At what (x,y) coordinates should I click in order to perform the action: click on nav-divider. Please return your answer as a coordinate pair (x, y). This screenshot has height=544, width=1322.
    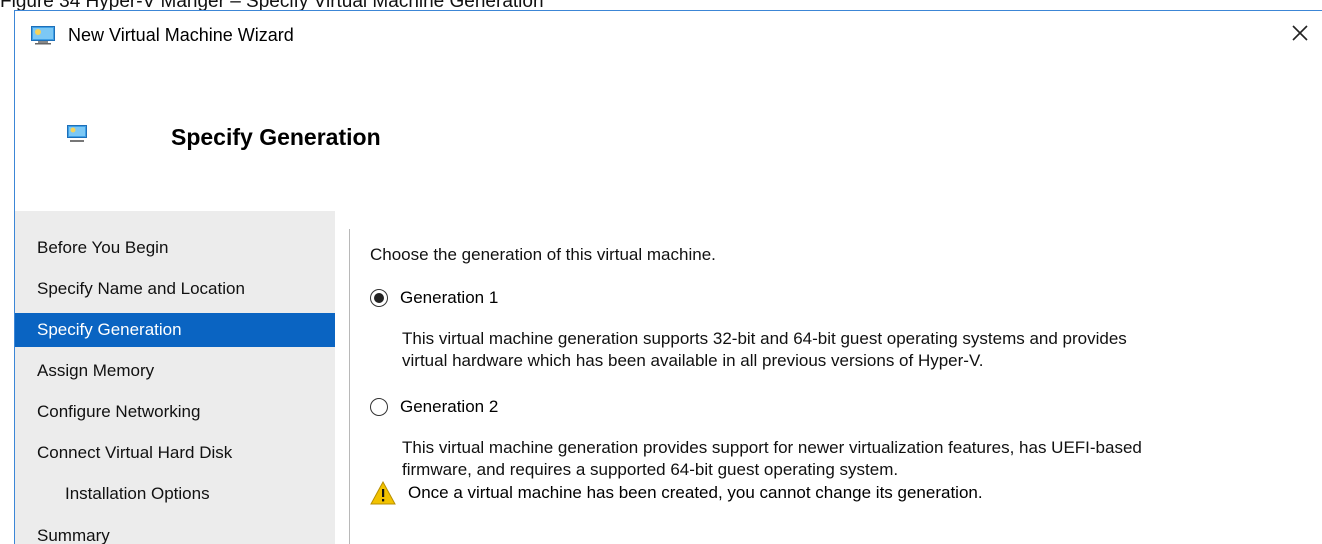
    Looking at the image, I should click on (349, 386).